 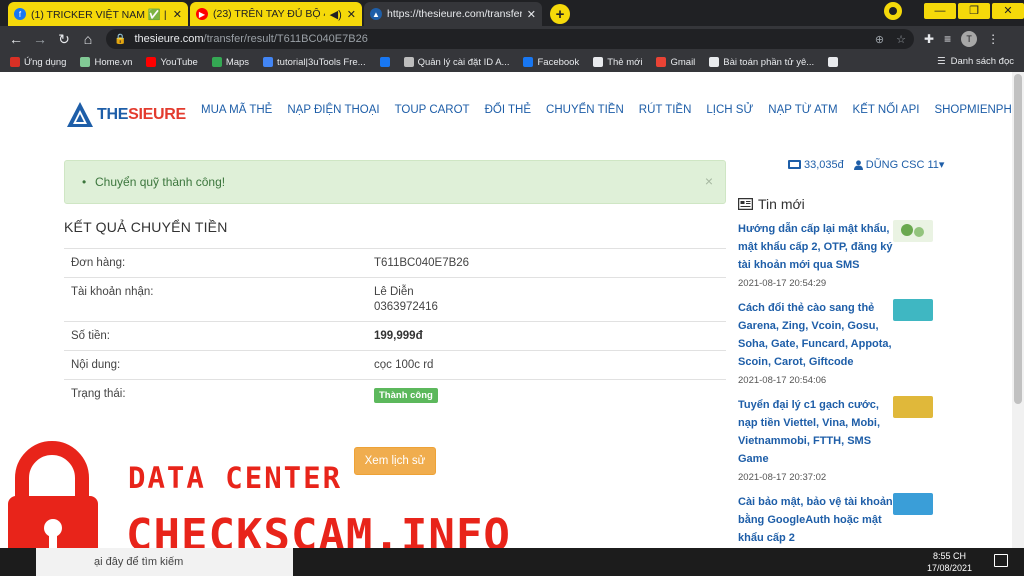 I want to click on transfer-note: cọc 100c rd, so click(x=404, y=365).